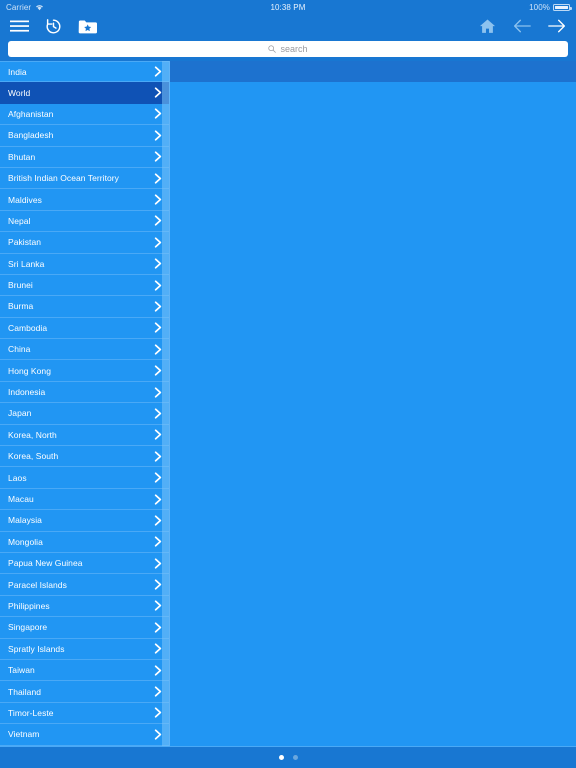 This screenshot has width=576, height=768. Describe the element at coordinates (84, 221) in the screenshot. I see `list-item: Nepal` at that location.